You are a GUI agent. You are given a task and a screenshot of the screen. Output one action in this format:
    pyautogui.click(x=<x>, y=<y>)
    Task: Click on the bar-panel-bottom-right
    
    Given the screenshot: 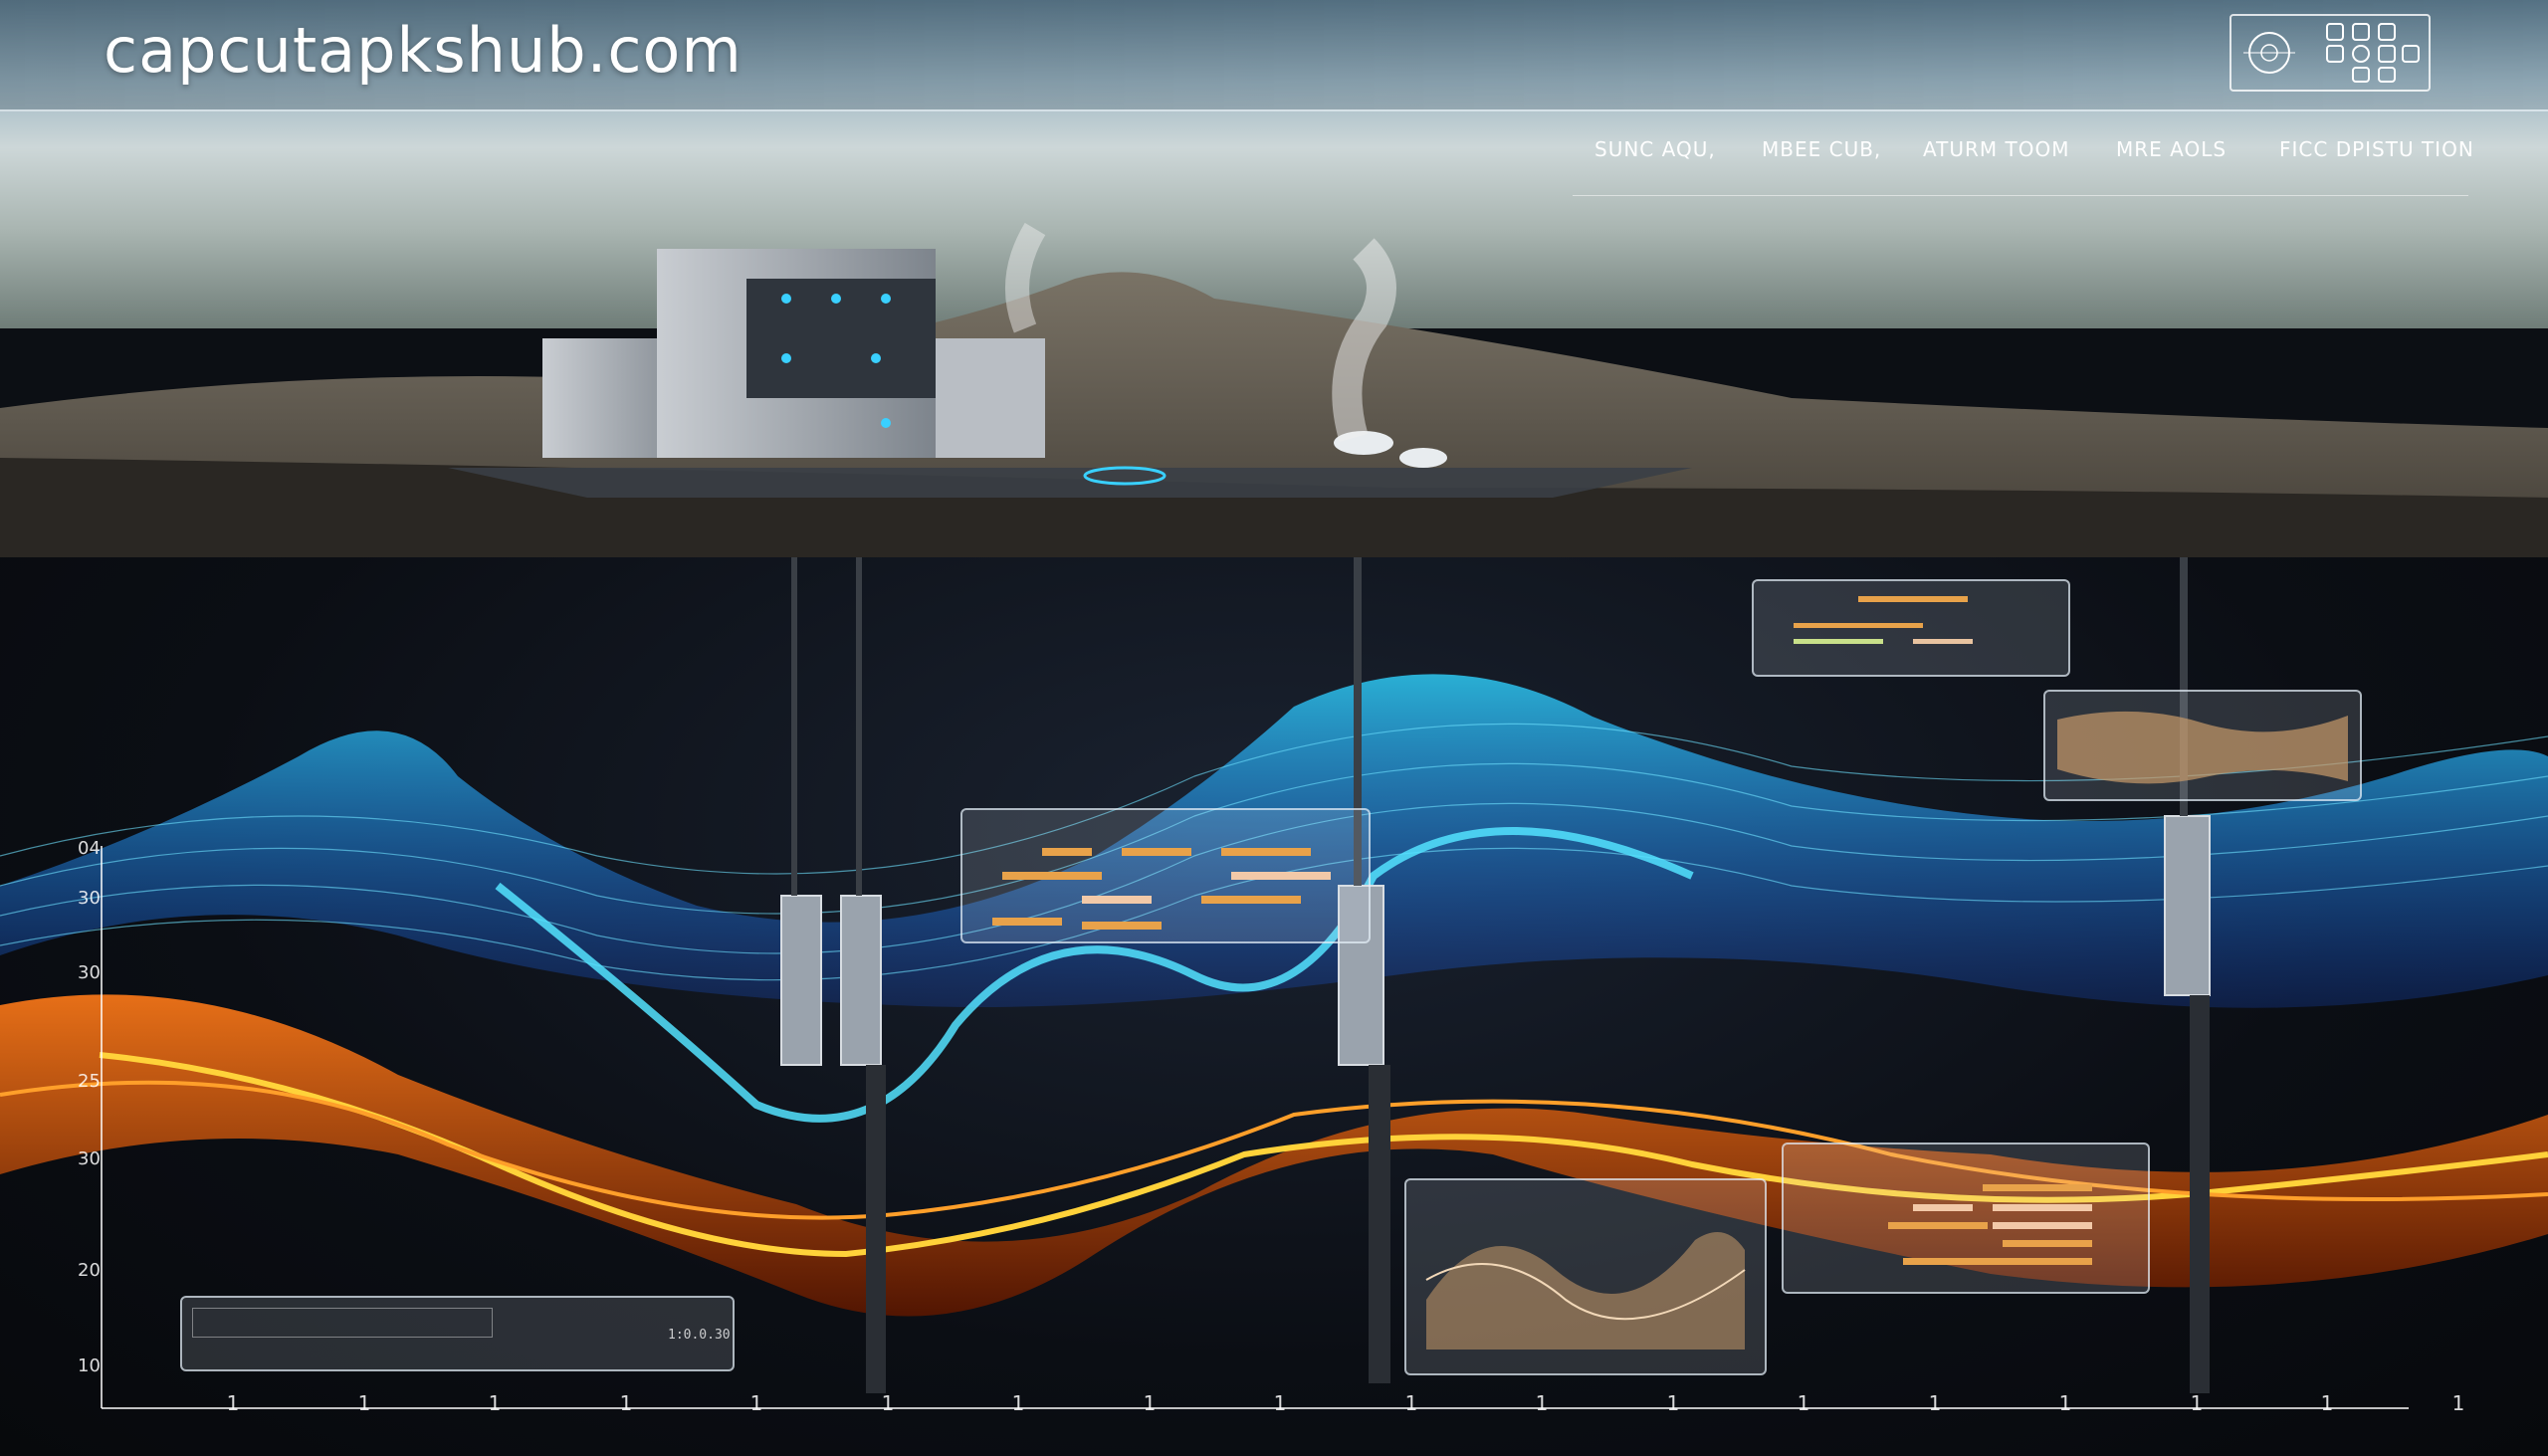 What is the action you would take?
    pyautogui.click(x=1966, y=1218)
    